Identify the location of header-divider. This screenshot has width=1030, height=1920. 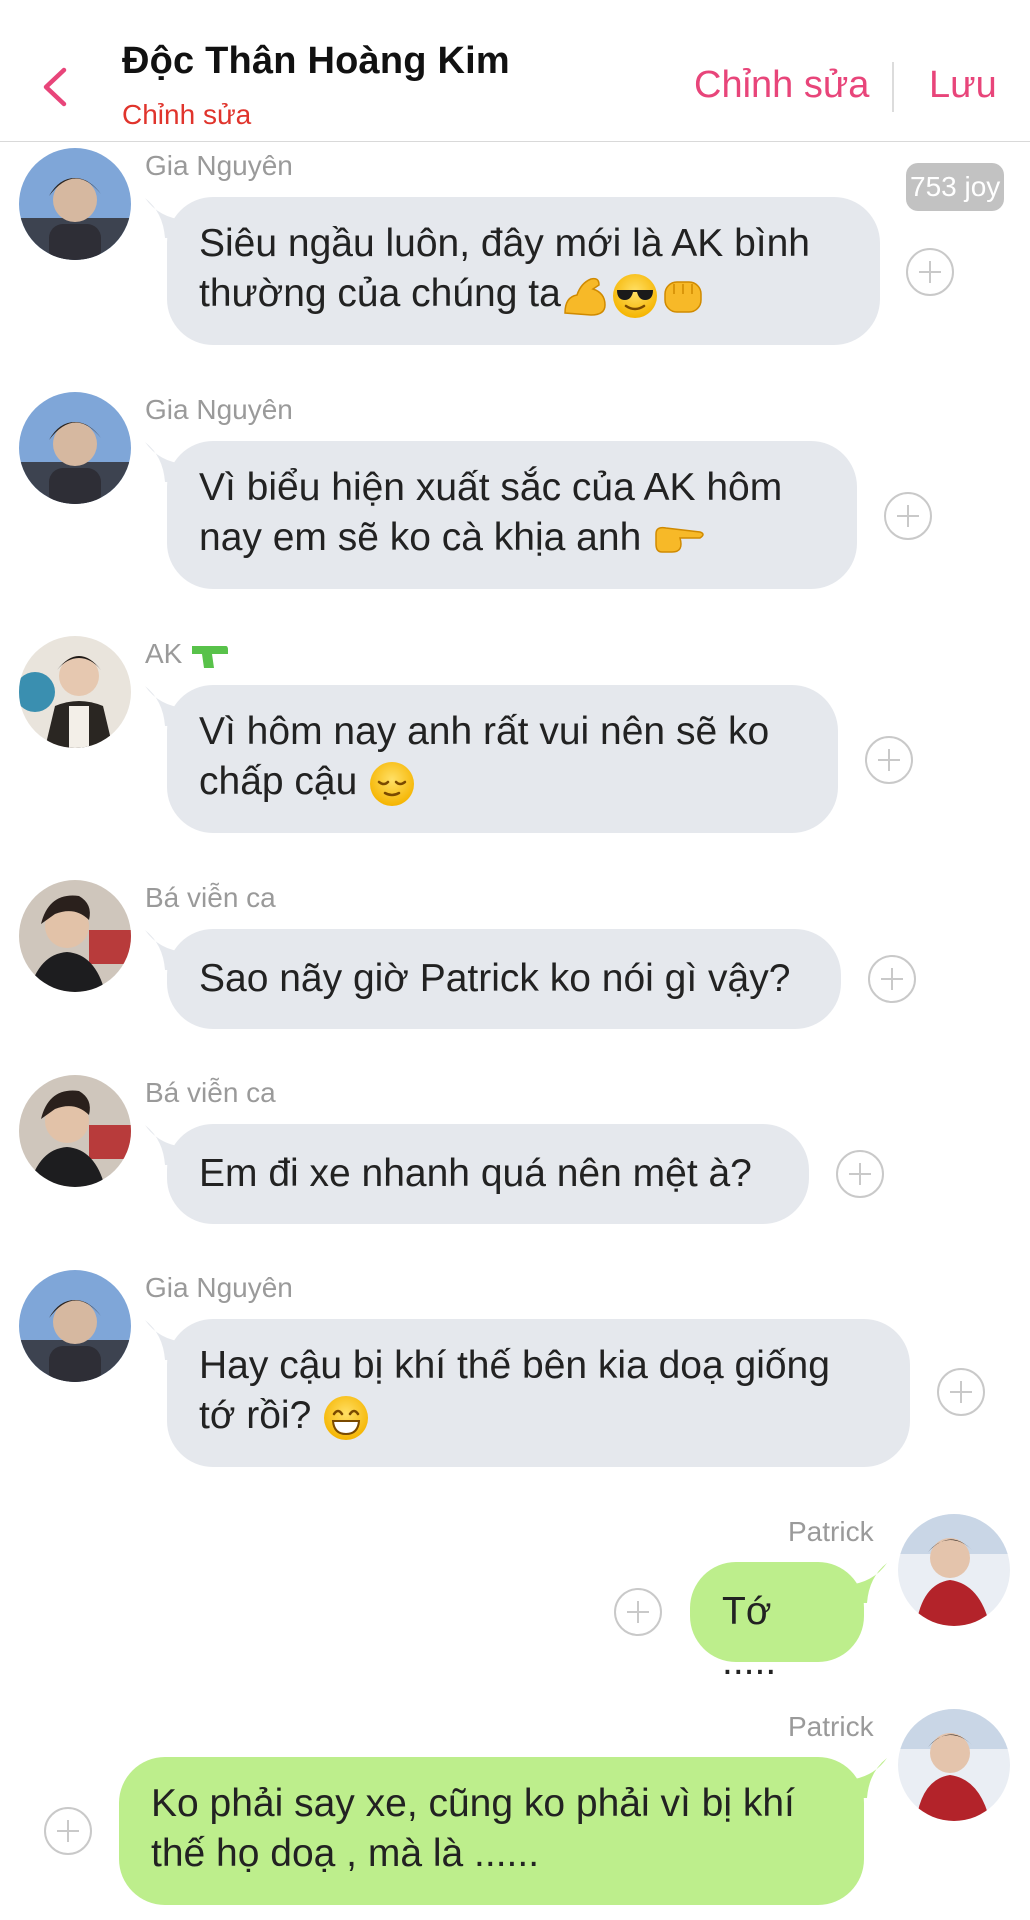
(893, 87).